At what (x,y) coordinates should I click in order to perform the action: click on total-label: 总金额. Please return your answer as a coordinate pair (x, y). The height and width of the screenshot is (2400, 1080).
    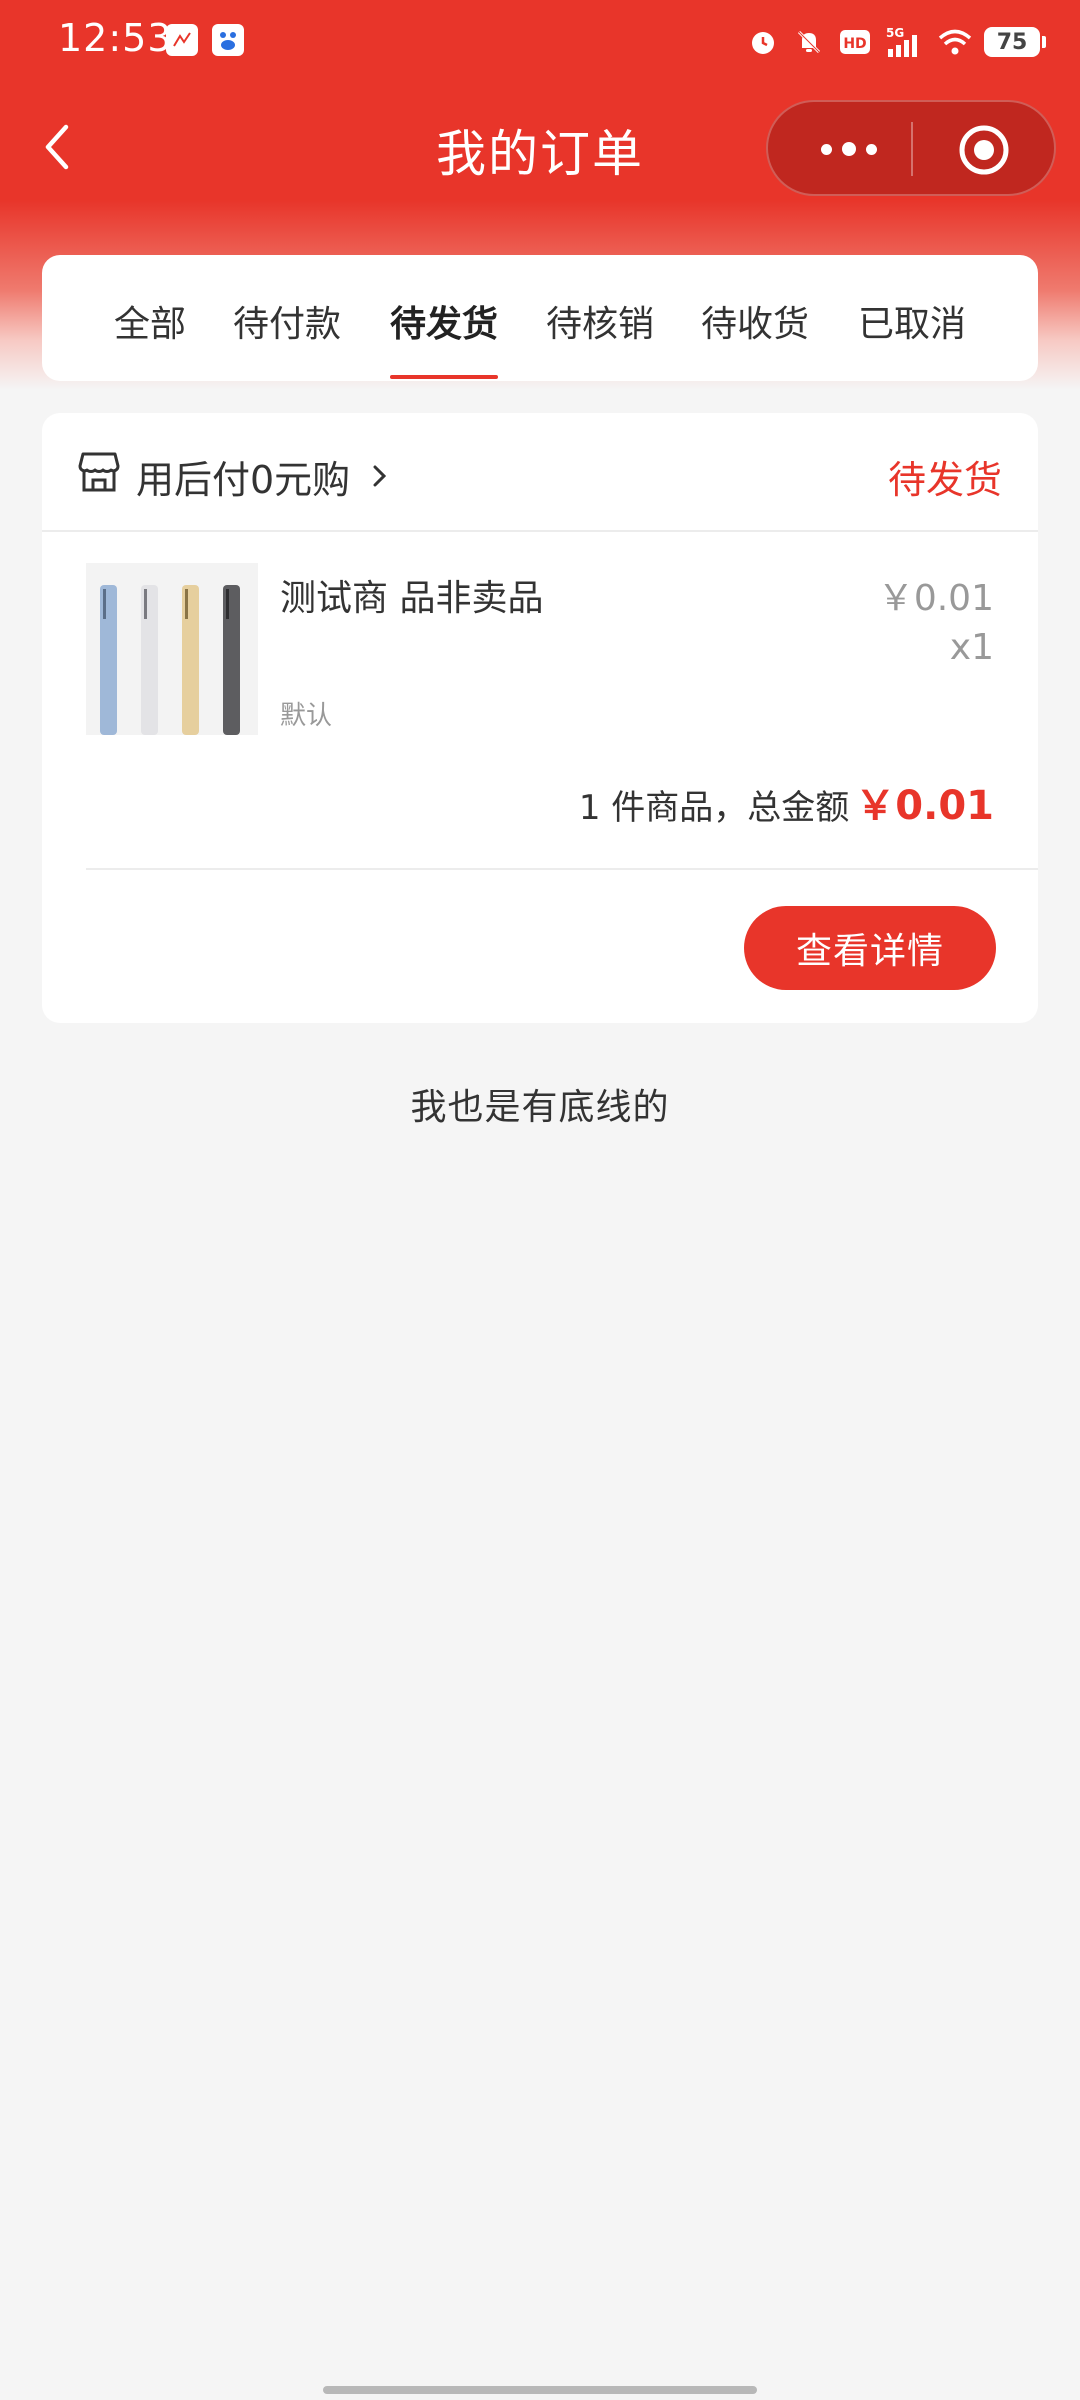
    Looking at the image, I should click on (798, 808).